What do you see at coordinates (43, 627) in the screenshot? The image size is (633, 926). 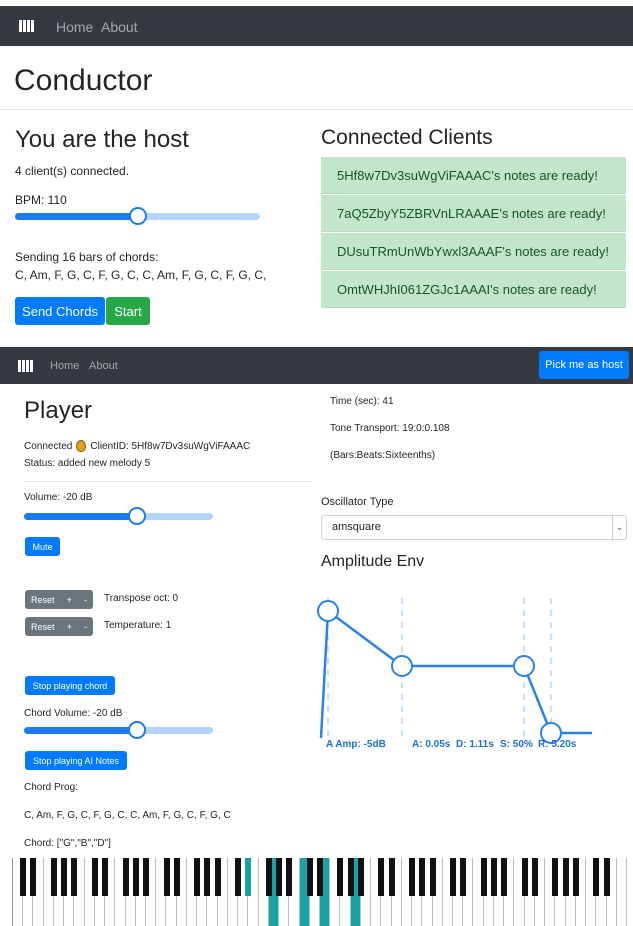 I see `temperature-reset-button: Reset` at bounding box center [43, 627].